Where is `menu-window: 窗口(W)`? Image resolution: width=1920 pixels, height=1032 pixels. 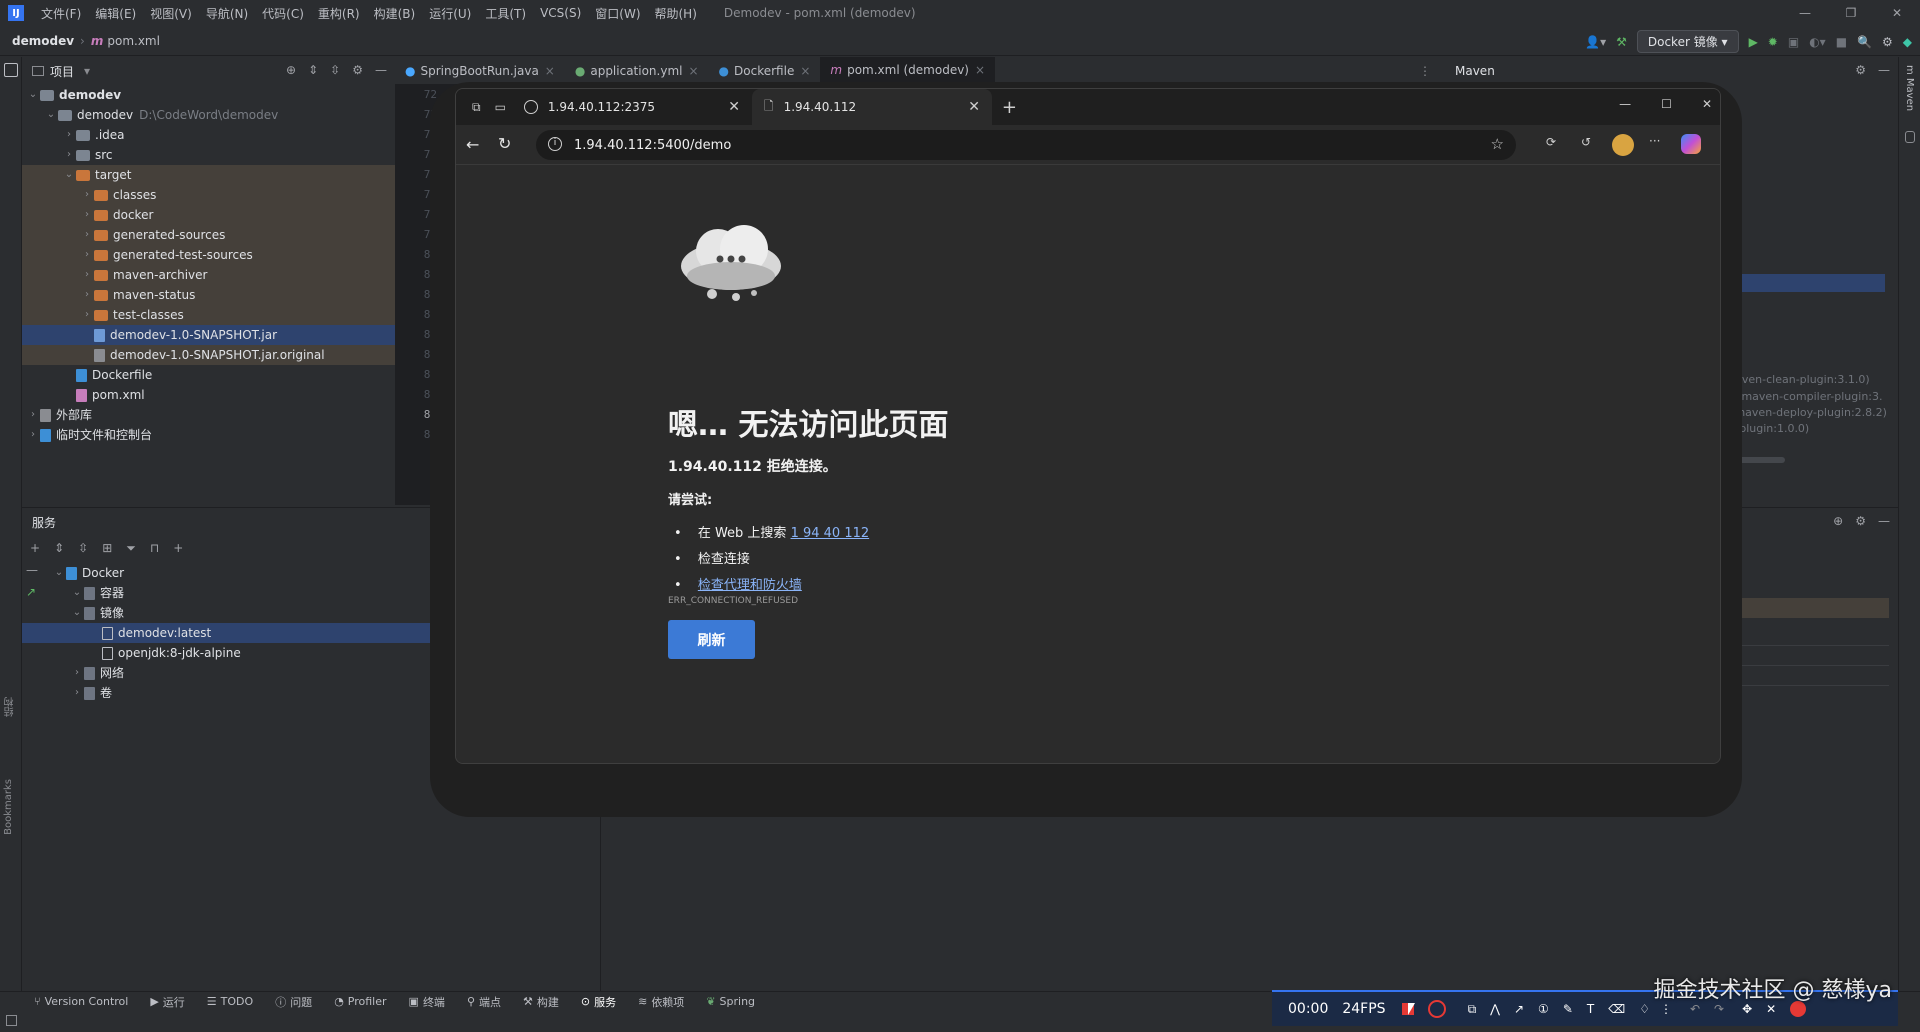 menu-window: 窗口(W) is located at coordinates (617, 13).